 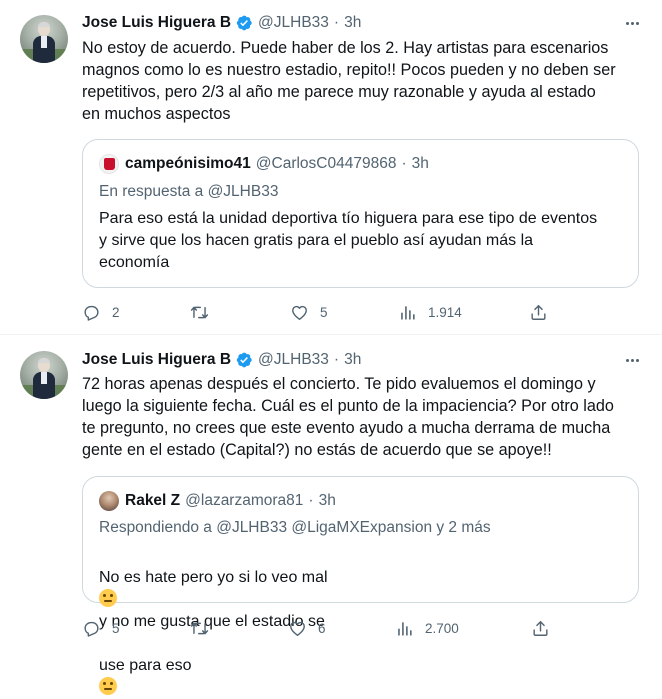 I want to click on reply-count: 2, so click(x=116, y=312).